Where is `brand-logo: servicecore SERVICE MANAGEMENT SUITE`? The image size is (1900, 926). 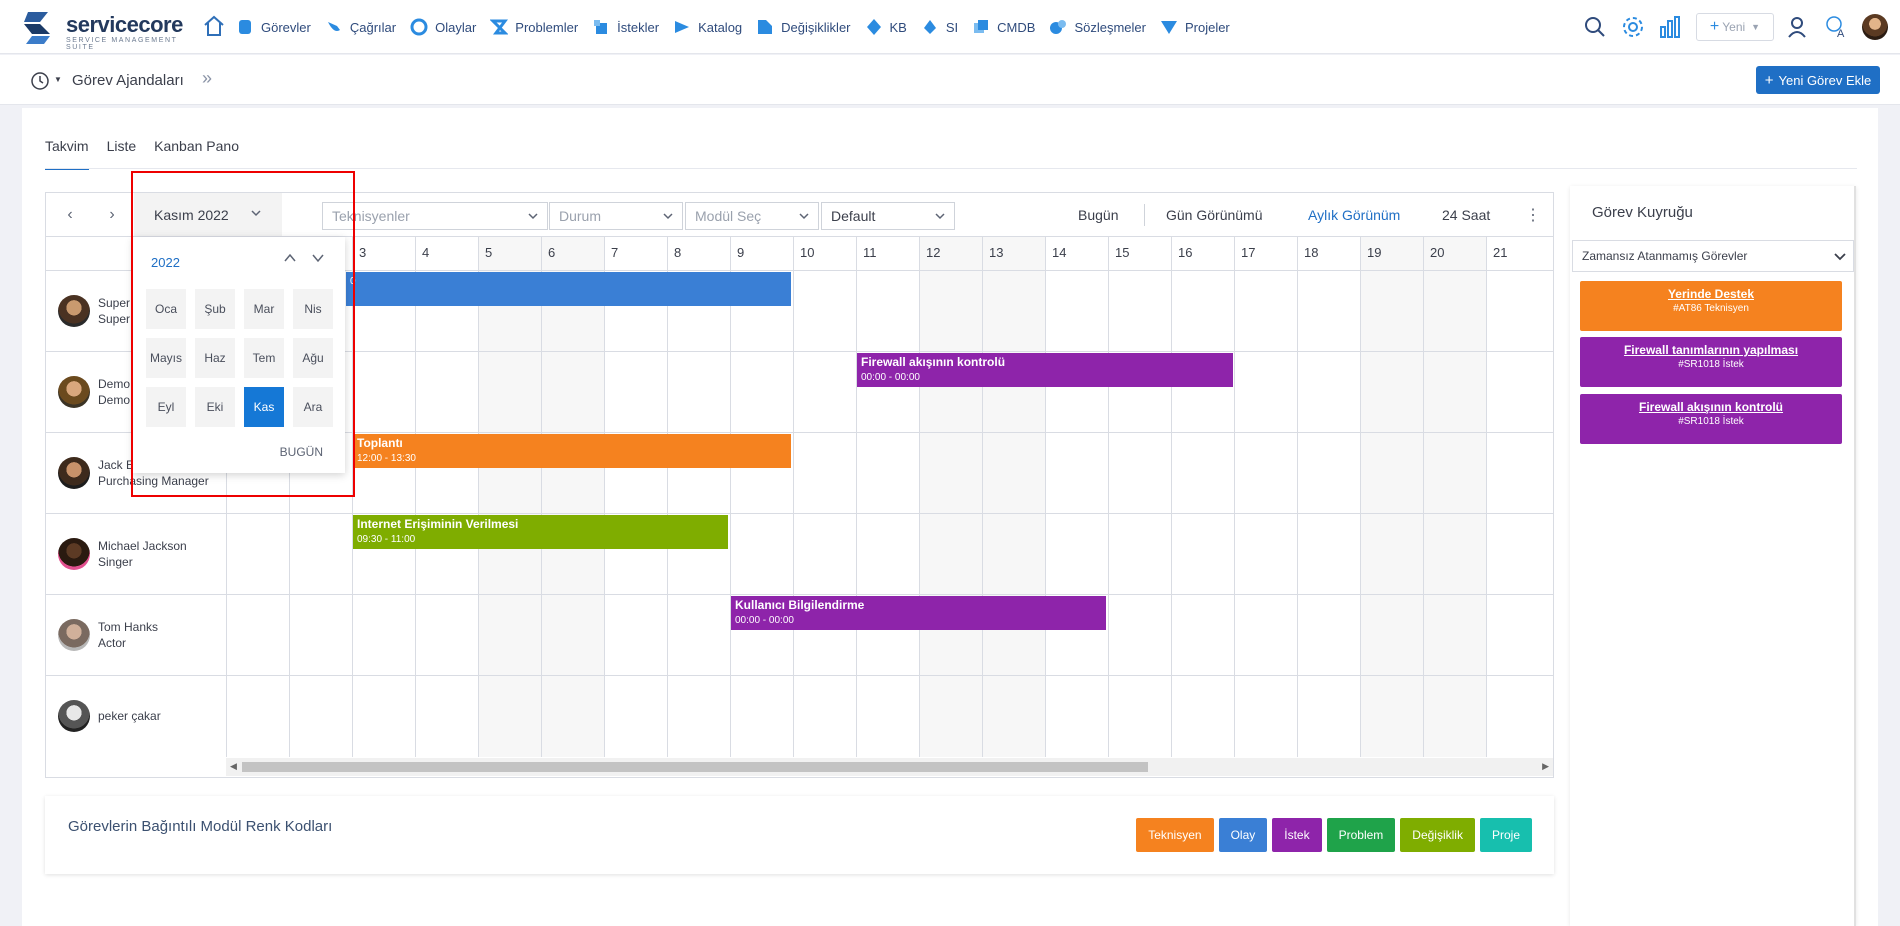
brand-logo: servicecore SERVICE MANAGEMENT SUITE is located at coordinates (101, 29).